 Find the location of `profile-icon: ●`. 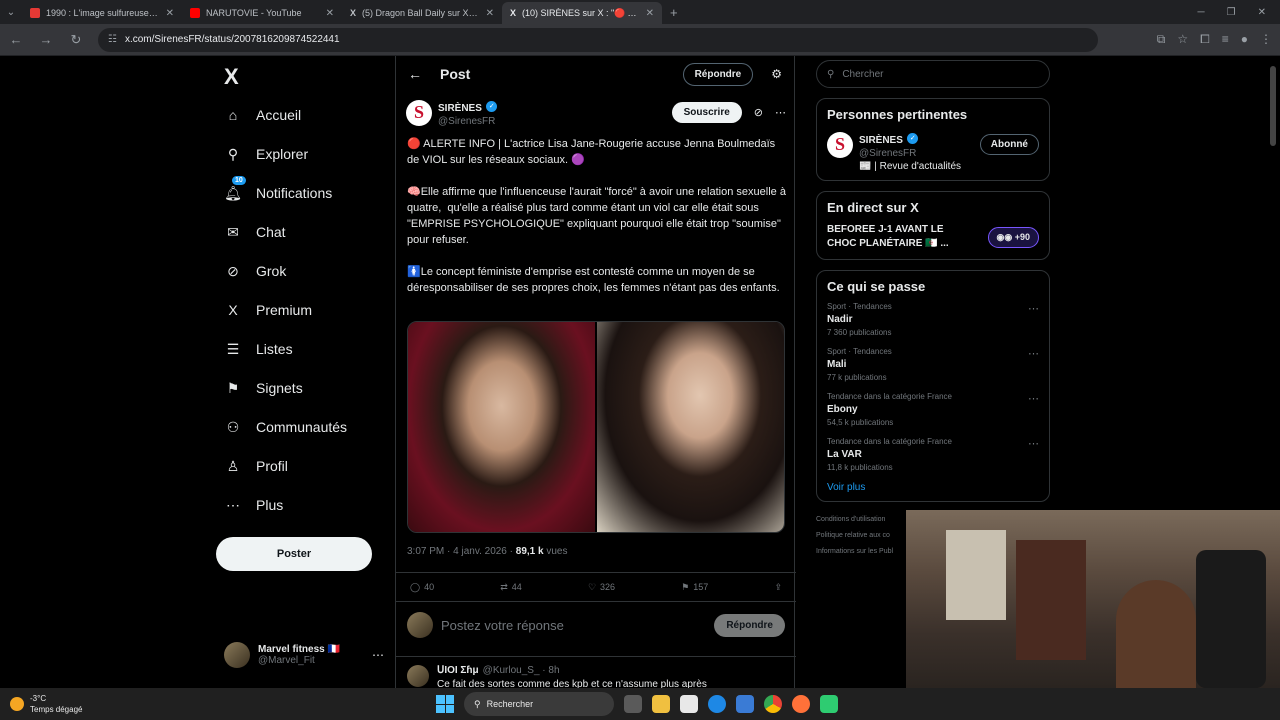

profile-icon: ● is located at coordinates (1244, 39).